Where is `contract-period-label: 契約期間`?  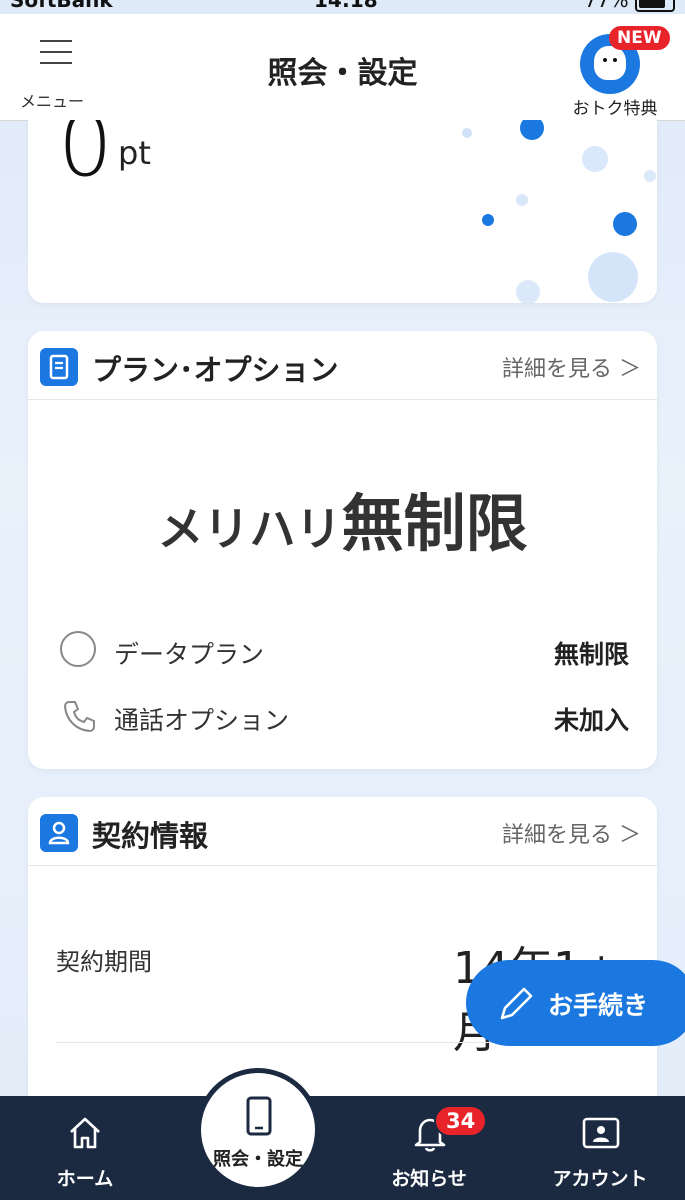 contract-period-label: 契約期間 is located at coordinates (104, 962).